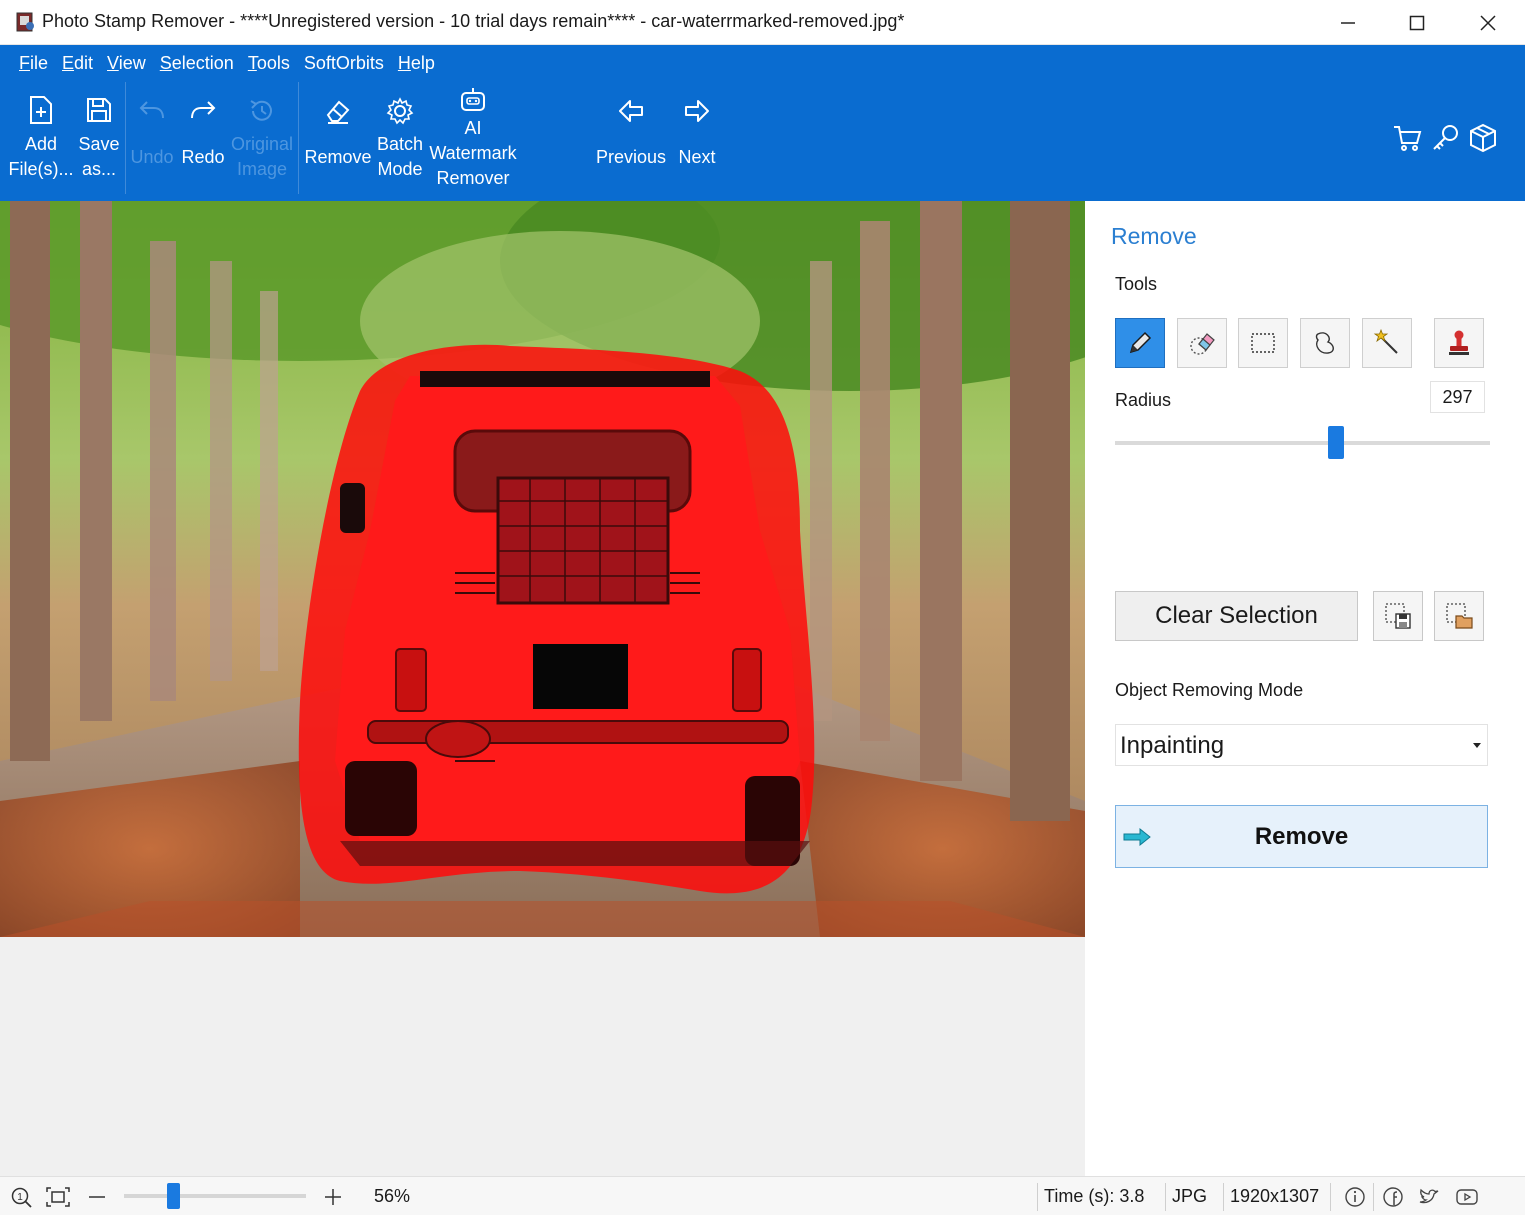  What do you see at coordinates (333, 1197) in the screenshot?
I see `zoom-in-icon` at bounding box center [333, 1197].